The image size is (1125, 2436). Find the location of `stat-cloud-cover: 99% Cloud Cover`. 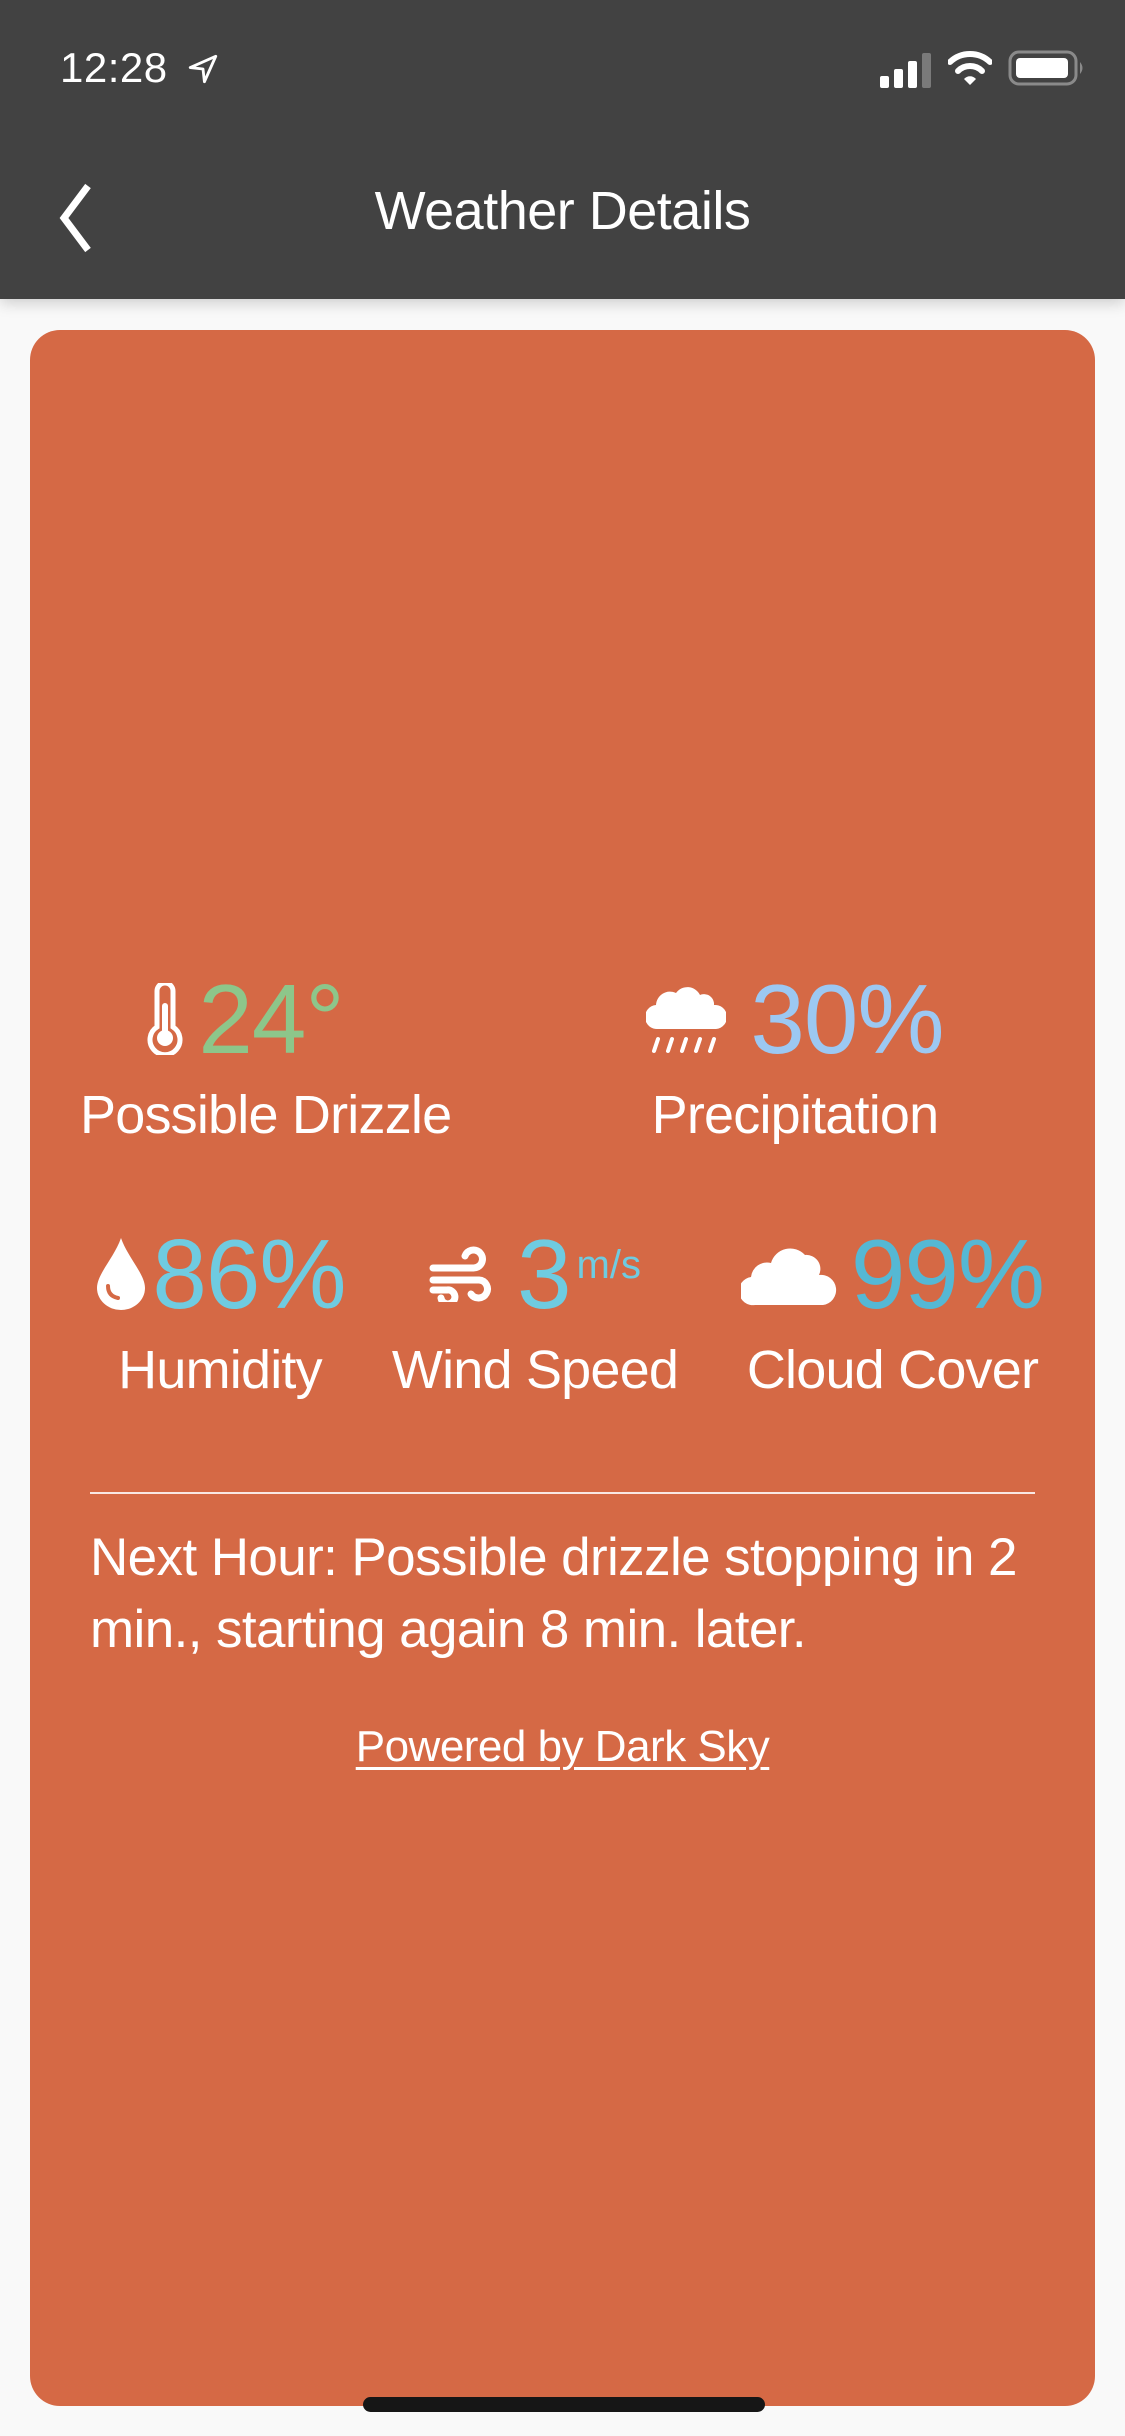

stat-cloud-cover: 99% Cloud Cover is located at coordinates (892, 1313).